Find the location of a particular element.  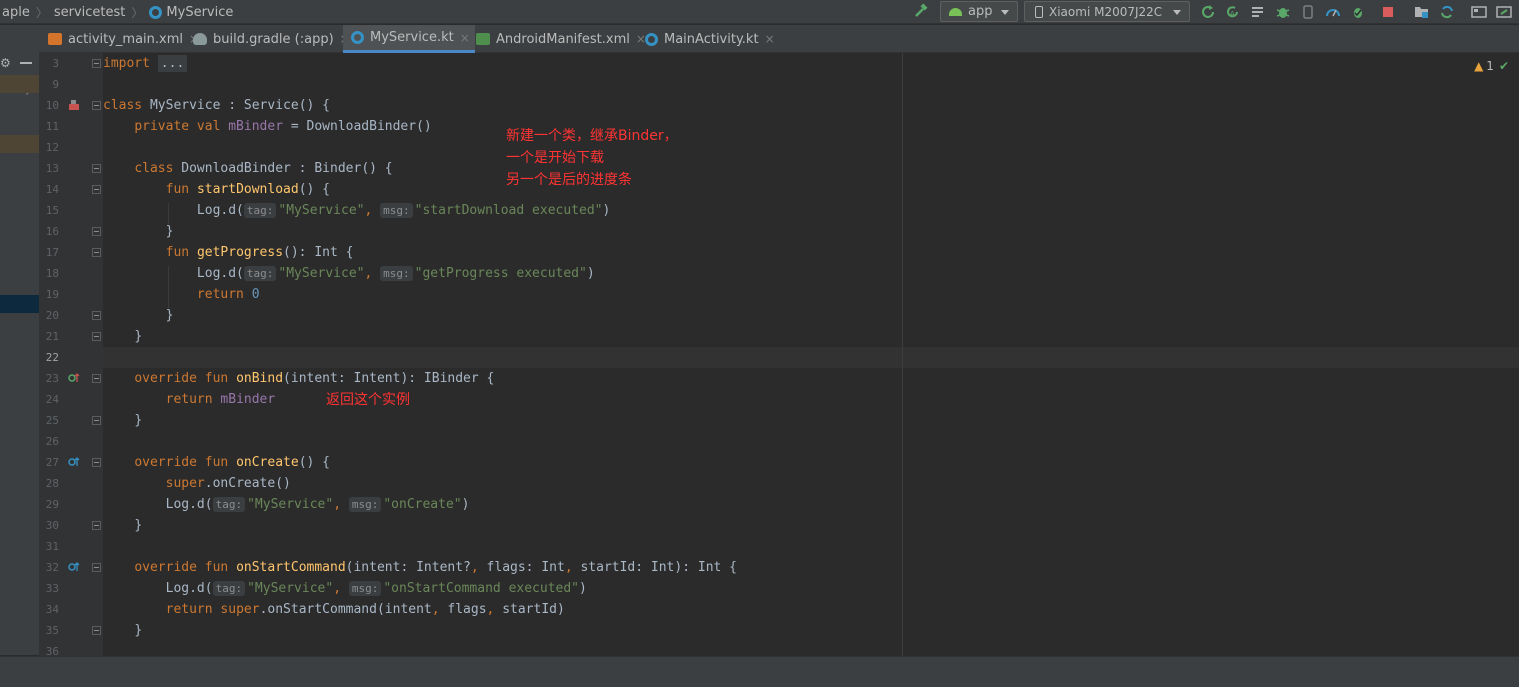

warning-count: 1 is located at coordinates (1490, 66).